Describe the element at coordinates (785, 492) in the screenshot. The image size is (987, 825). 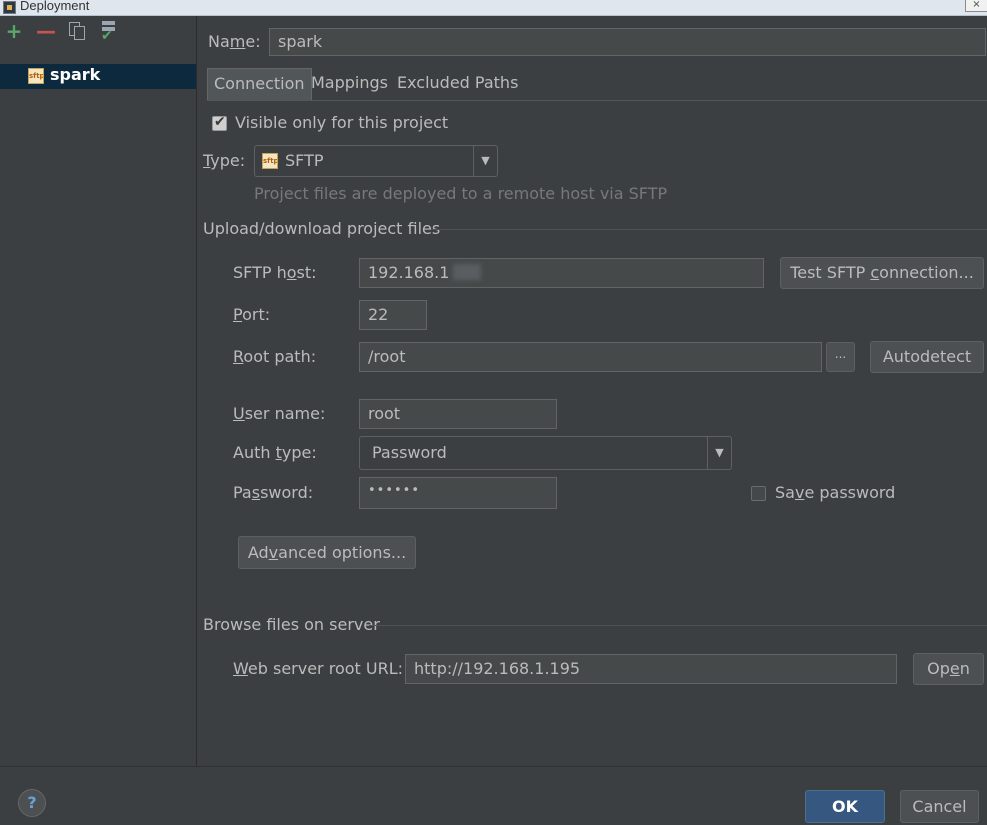
I see `save-password-label-part: Sa` at that location.